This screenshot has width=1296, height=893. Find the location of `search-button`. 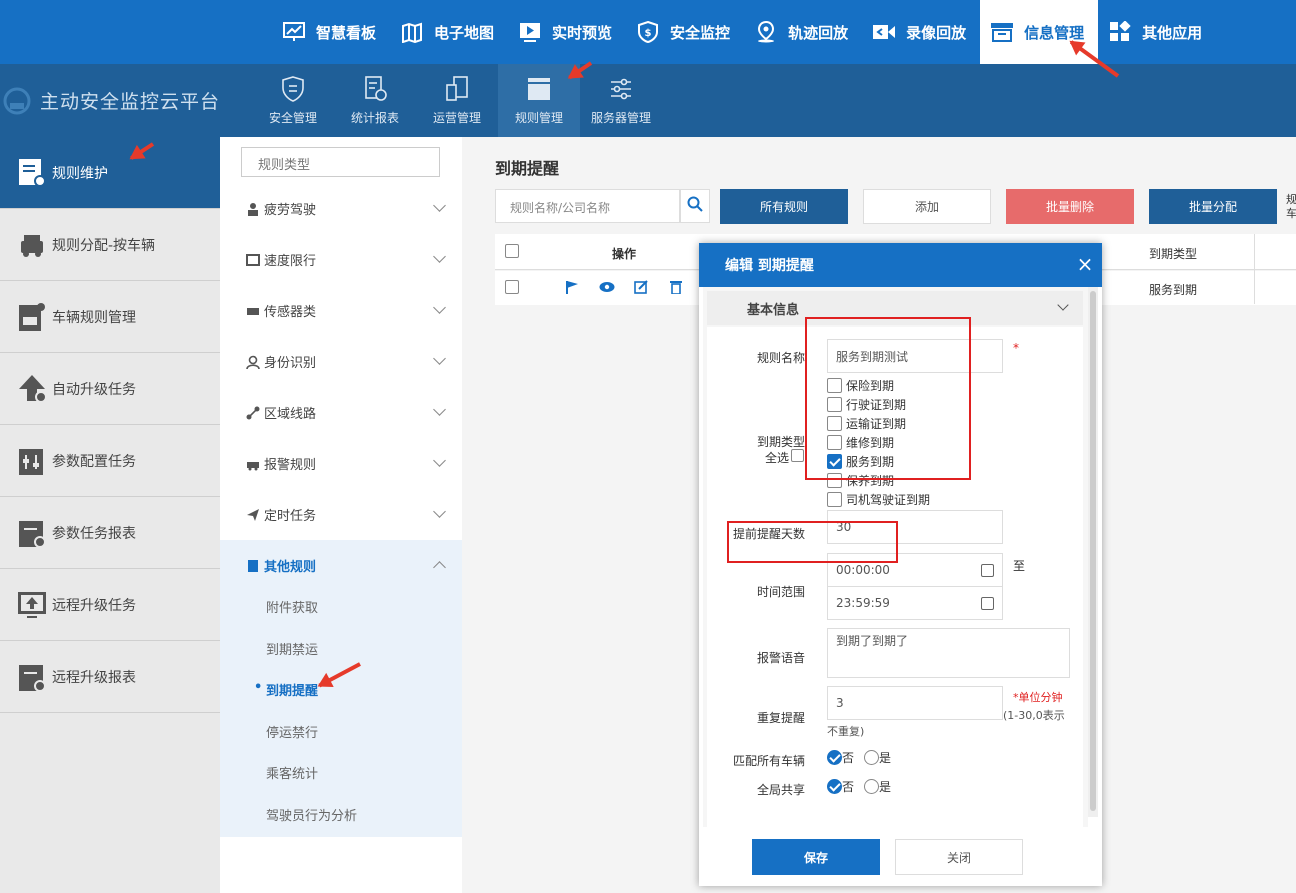

search-button is located at coordinates (695, 206).